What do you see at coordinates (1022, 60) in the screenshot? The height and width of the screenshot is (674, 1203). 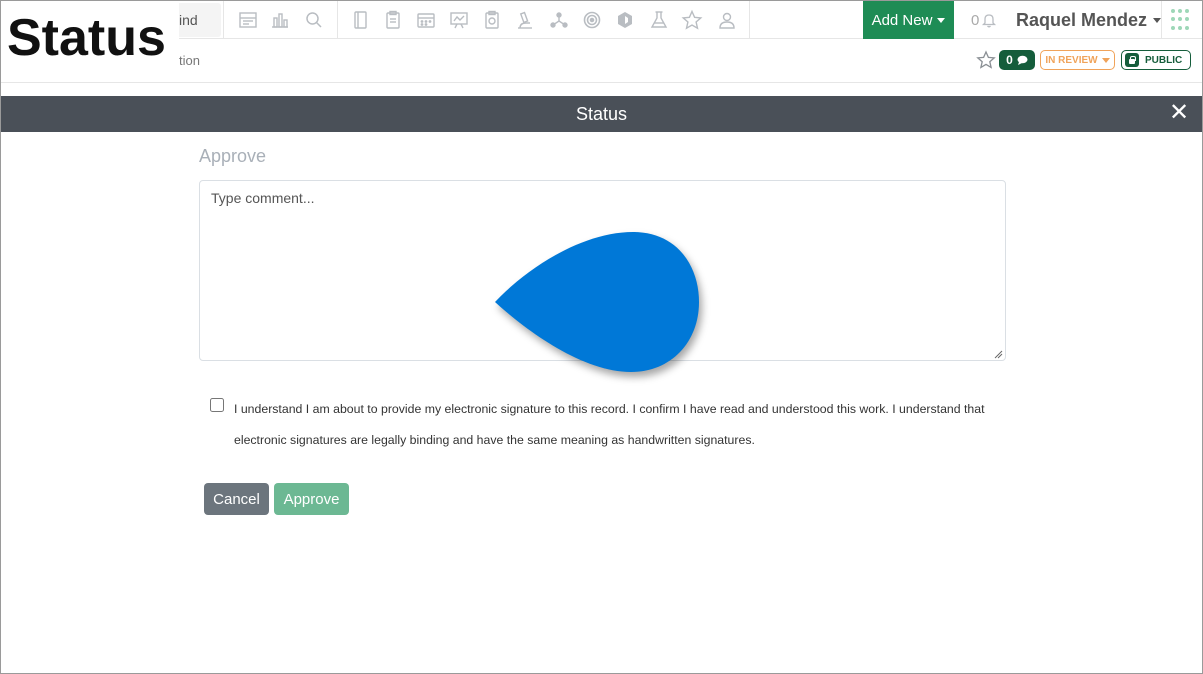 I see `comment-icon` at bounding box center [1022, 60].